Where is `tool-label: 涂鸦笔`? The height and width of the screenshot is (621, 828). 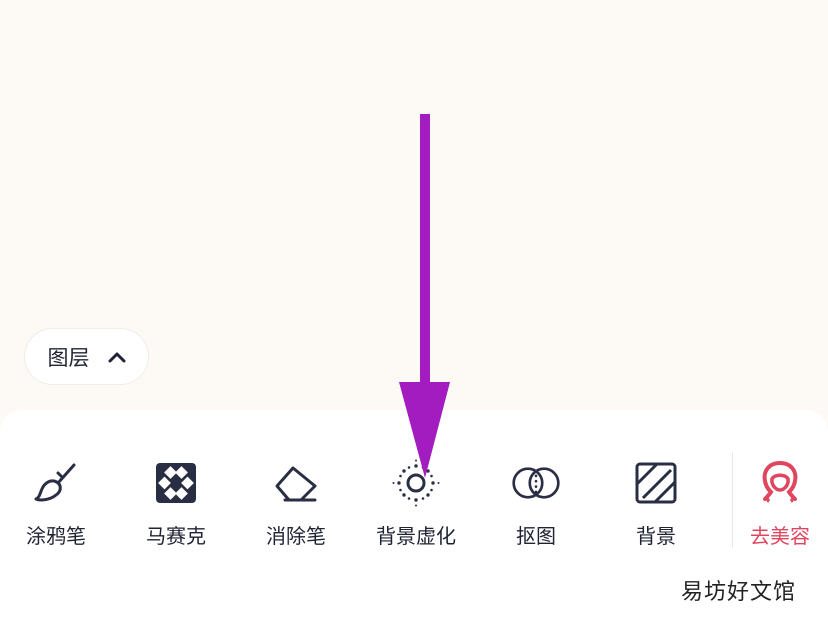 tool-label: 涂鸦笔 is located at coordinates (56, 536).